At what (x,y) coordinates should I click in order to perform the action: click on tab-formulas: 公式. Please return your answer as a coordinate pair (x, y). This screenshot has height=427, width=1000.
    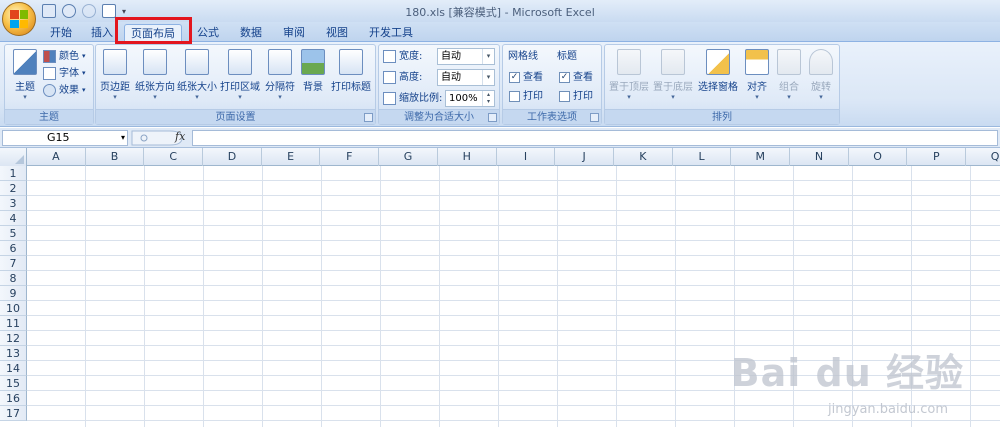
    Looking at the image, I should click on (208, 33).